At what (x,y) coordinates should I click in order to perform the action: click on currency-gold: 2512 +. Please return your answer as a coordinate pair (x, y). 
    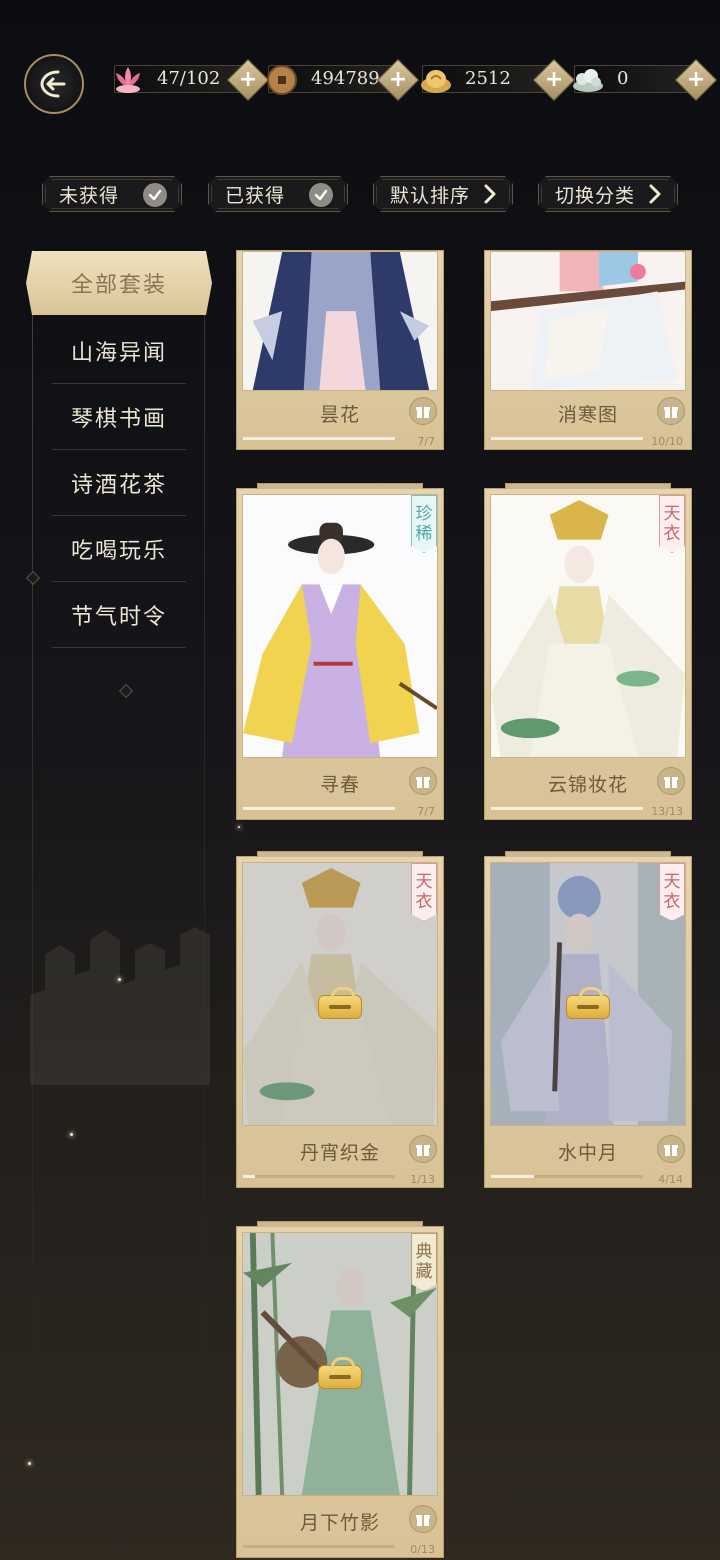
    Looking at the image, I should click on (498, 80).